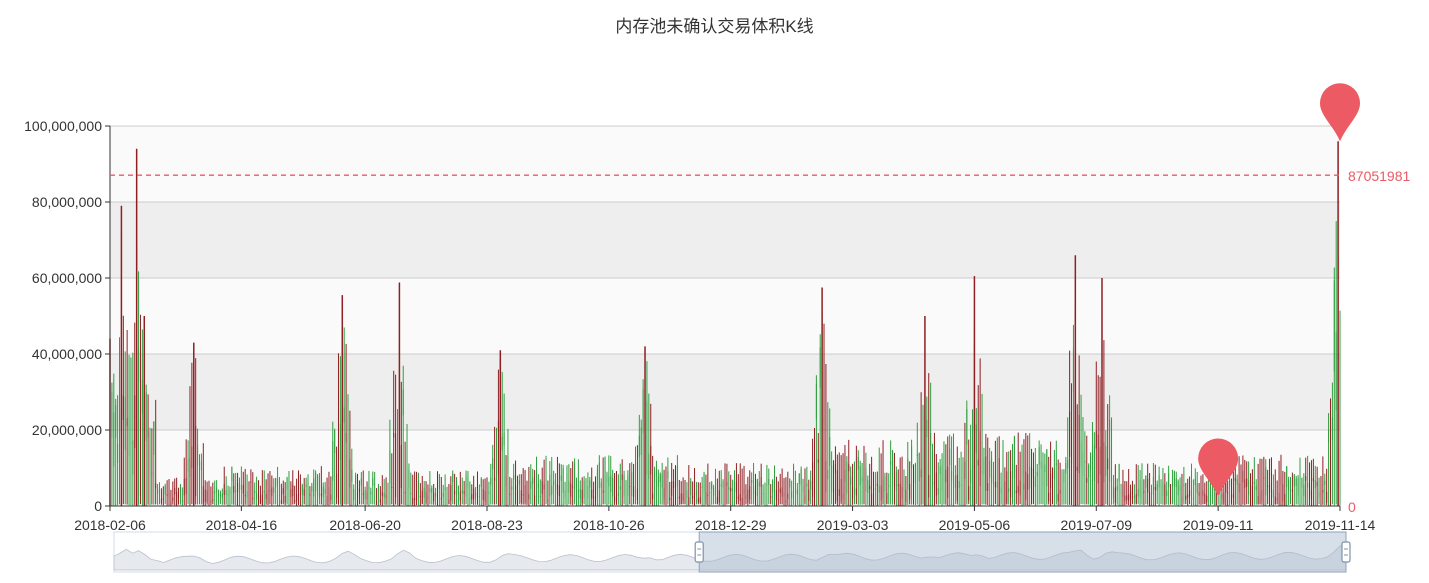 This screenshot has height=583, width=1429. What do you see at coordinates (1352, 507) in the screenshot?
I see `markline-zero-label: 0` at bounding box center [1352, 507].